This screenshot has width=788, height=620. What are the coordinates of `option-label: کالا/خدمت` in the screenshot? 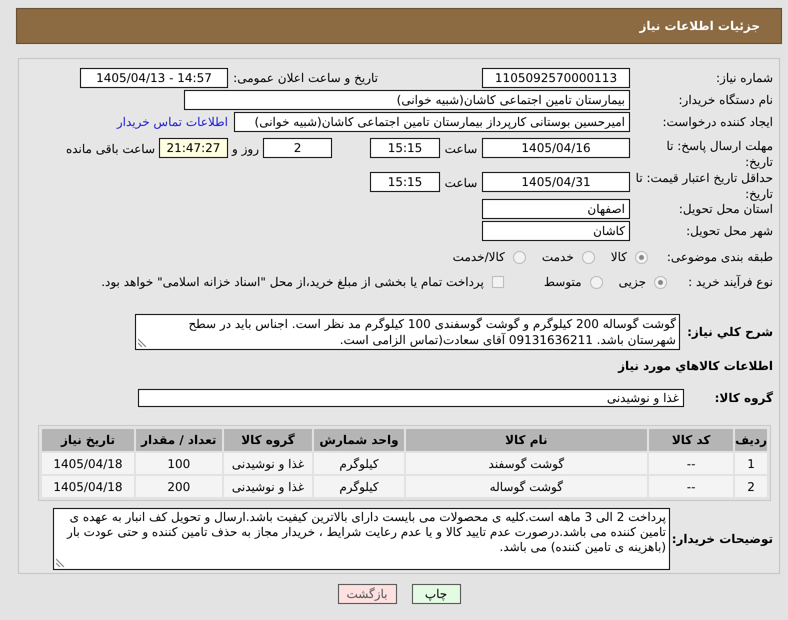 It's located at (478, 257).